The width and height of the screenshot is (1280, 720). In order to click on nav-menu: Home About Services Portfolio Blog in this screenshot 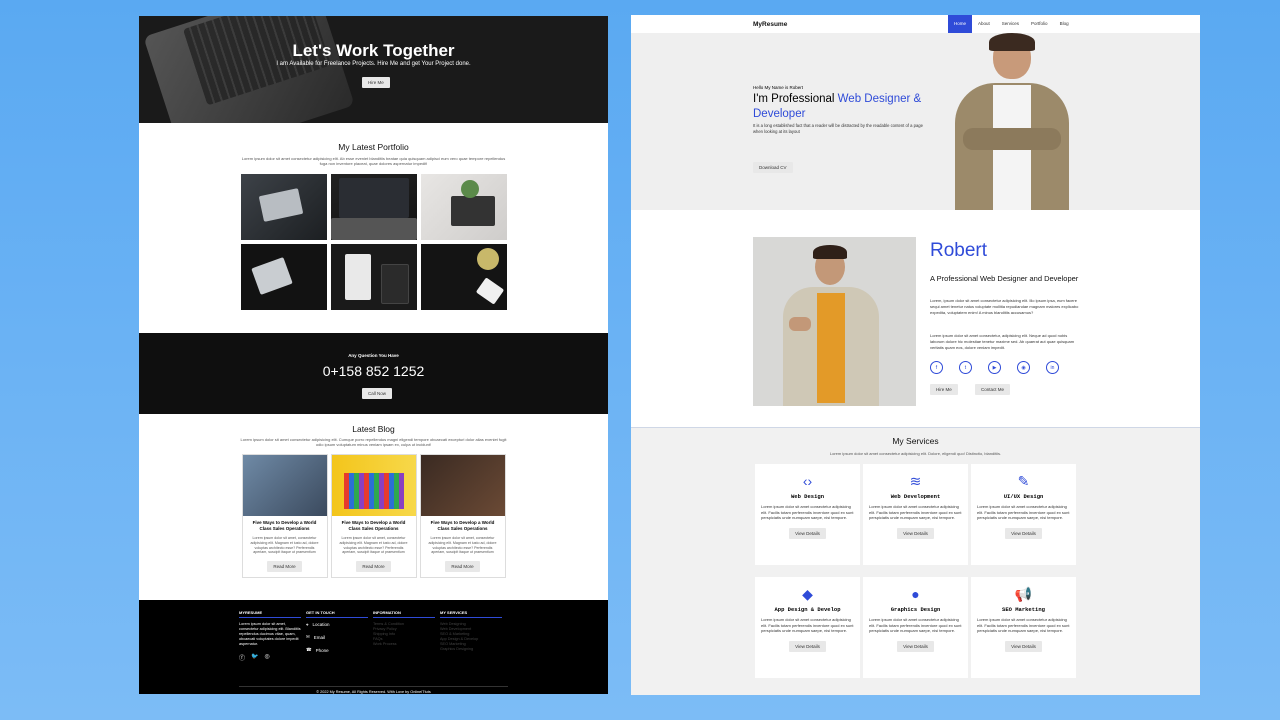, I will do `click(1011, 24)`.